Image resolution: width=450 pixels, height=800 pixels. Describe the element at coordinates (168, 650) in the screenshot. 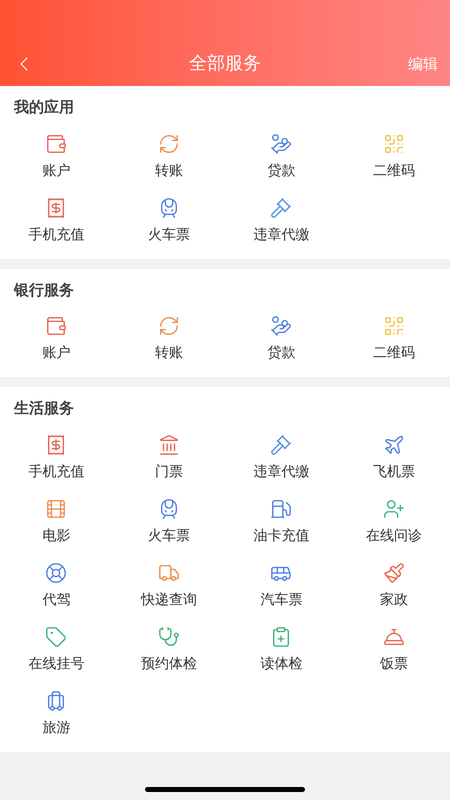

I see `service-item: 预约体检` at that location.